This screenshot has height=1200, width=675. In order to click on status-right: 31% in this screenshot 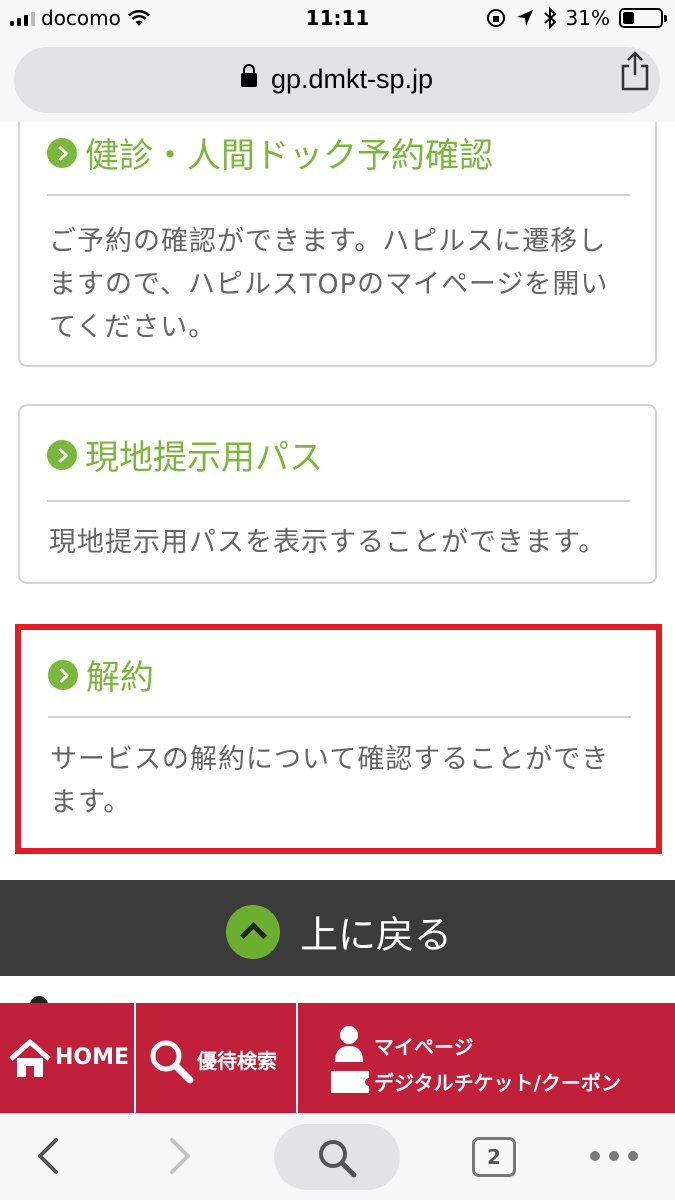, I will do `click(576, 18)`.